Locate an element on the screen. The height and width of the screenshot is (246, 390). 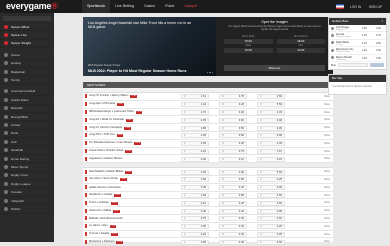
place-bet-button: Place bet is located at coordinates (274, 68).